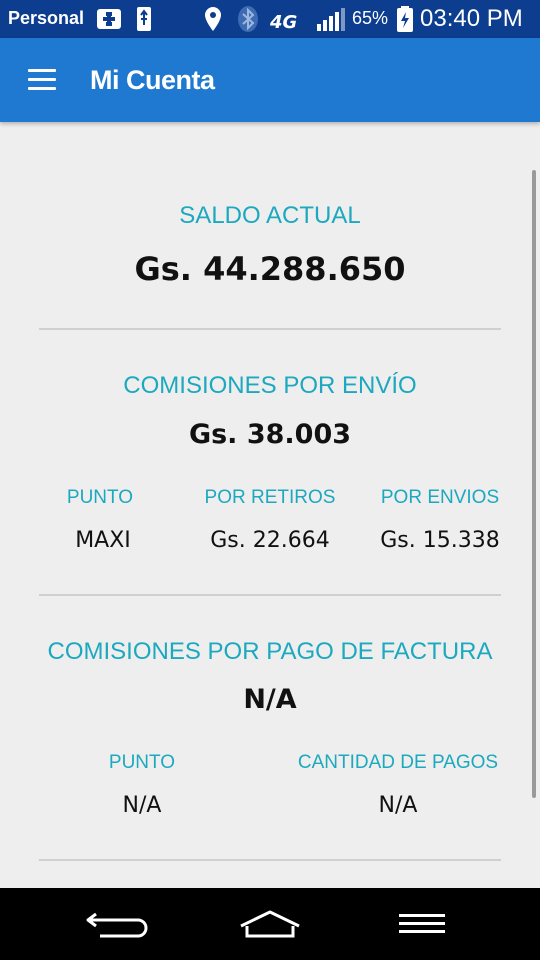  What do you see at coordinates (398, 805) in the screenshot?
I see `factura-col-value-cantidad: N/A` at bounding box center [398, 805].